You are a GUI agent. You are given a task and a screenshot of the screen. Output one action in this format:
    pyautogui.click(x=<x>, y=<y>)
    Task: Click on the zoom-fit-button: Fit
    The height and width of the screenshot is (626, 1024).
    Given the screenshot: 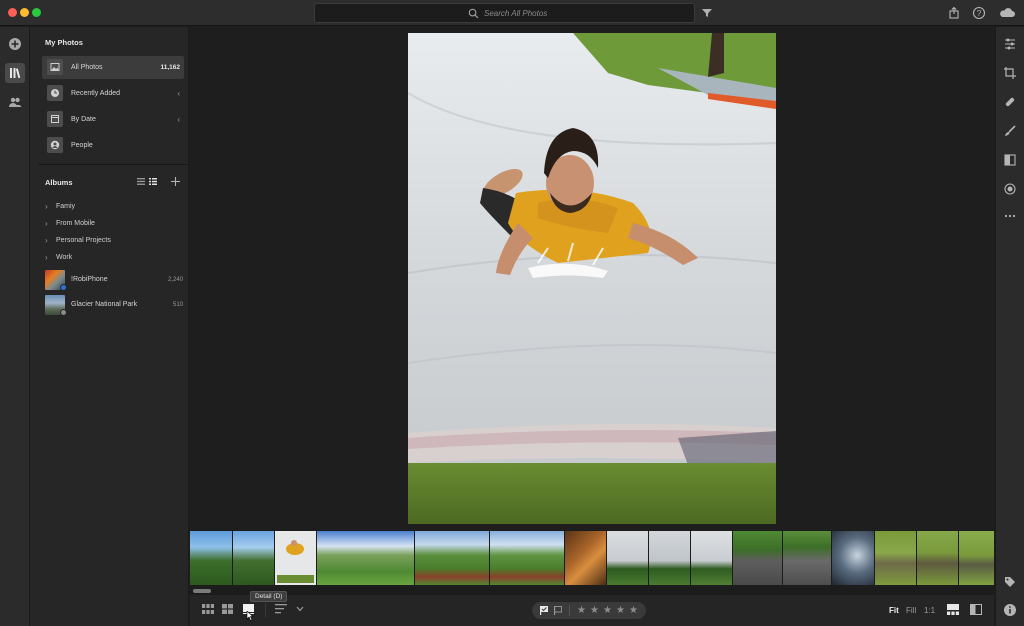 What is the action you would take?
    pyautogui.click(x=894, y=610)
    